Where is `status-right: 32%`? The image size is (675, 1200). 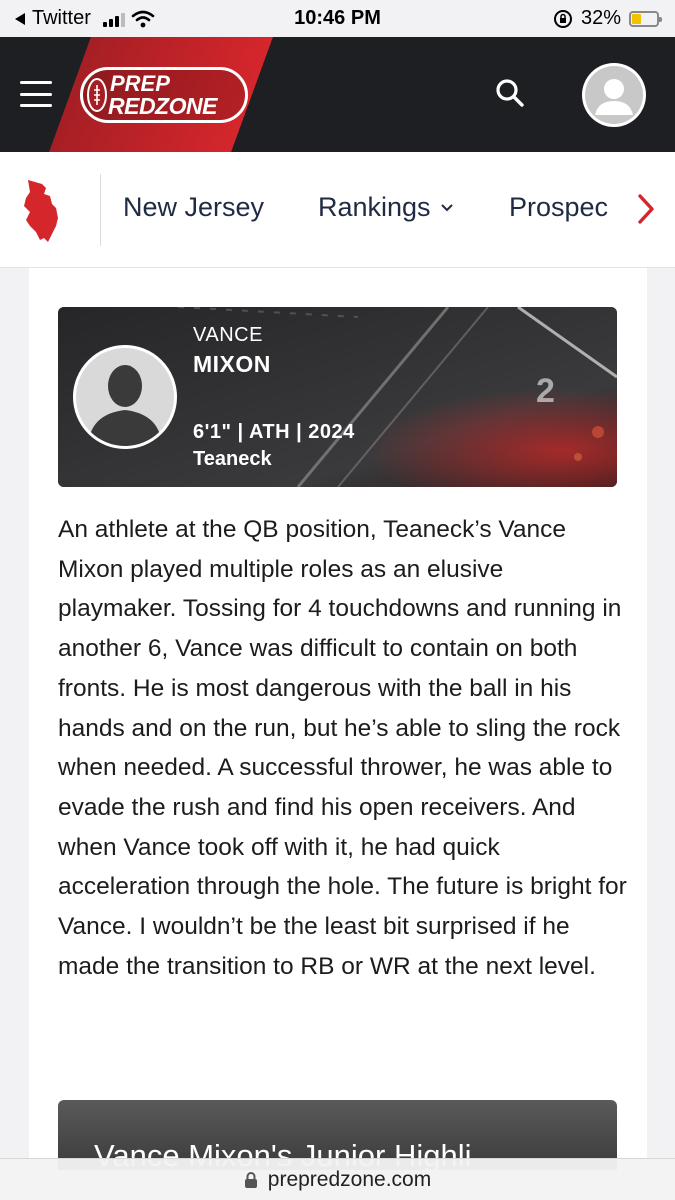 status-right: 32% is located at coordinates (607, 18).